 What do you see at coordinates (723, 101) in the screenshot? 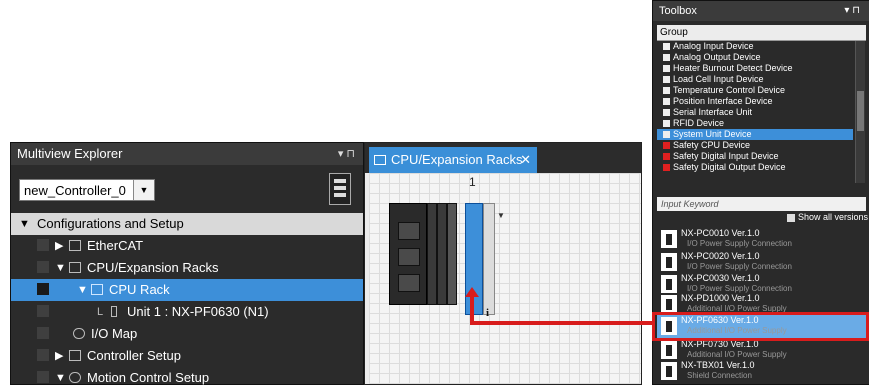
I see `group-item-label: Position Interface Device` at bounding box center [723, 101].